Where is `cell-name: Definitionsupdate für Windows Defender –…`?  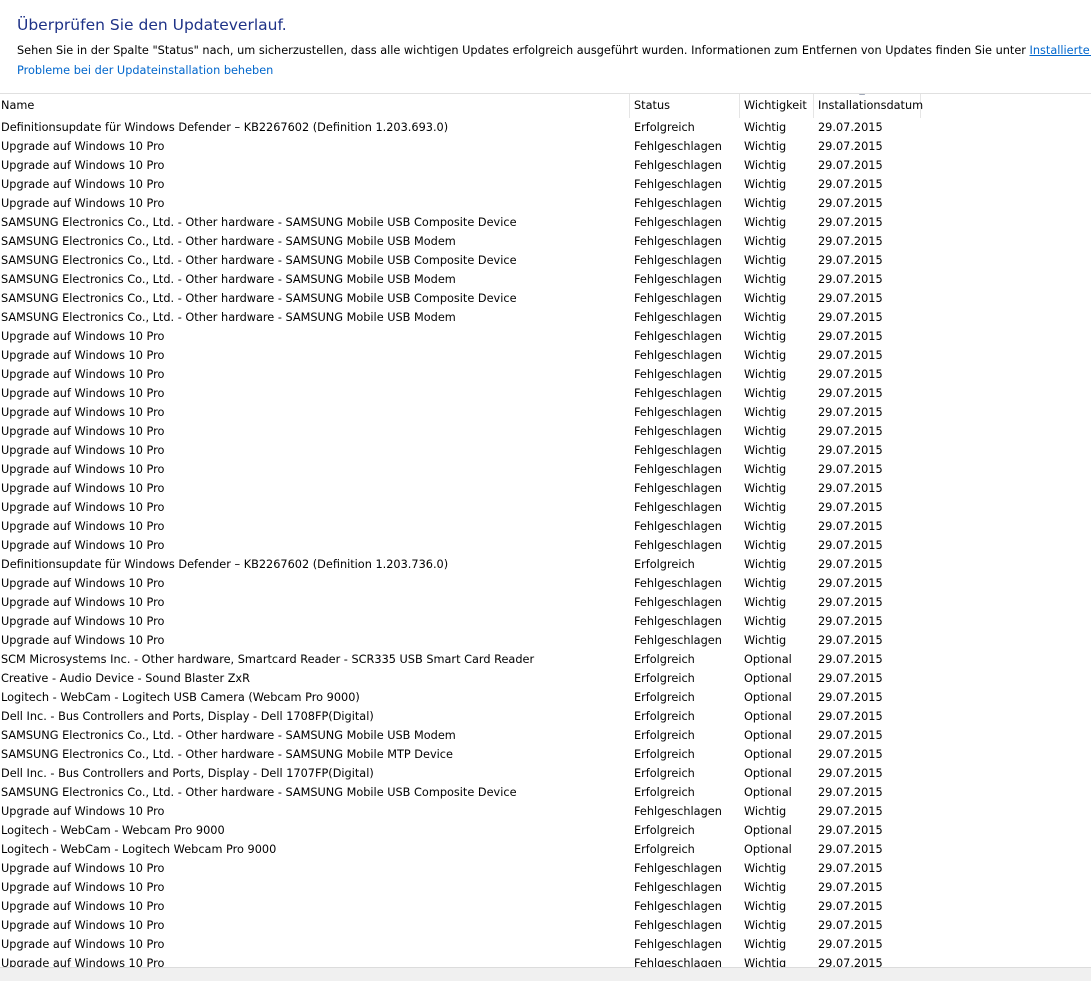 cell-name: Definitionsupdate für Windows Defender –… is located at coordinates (225, 564).